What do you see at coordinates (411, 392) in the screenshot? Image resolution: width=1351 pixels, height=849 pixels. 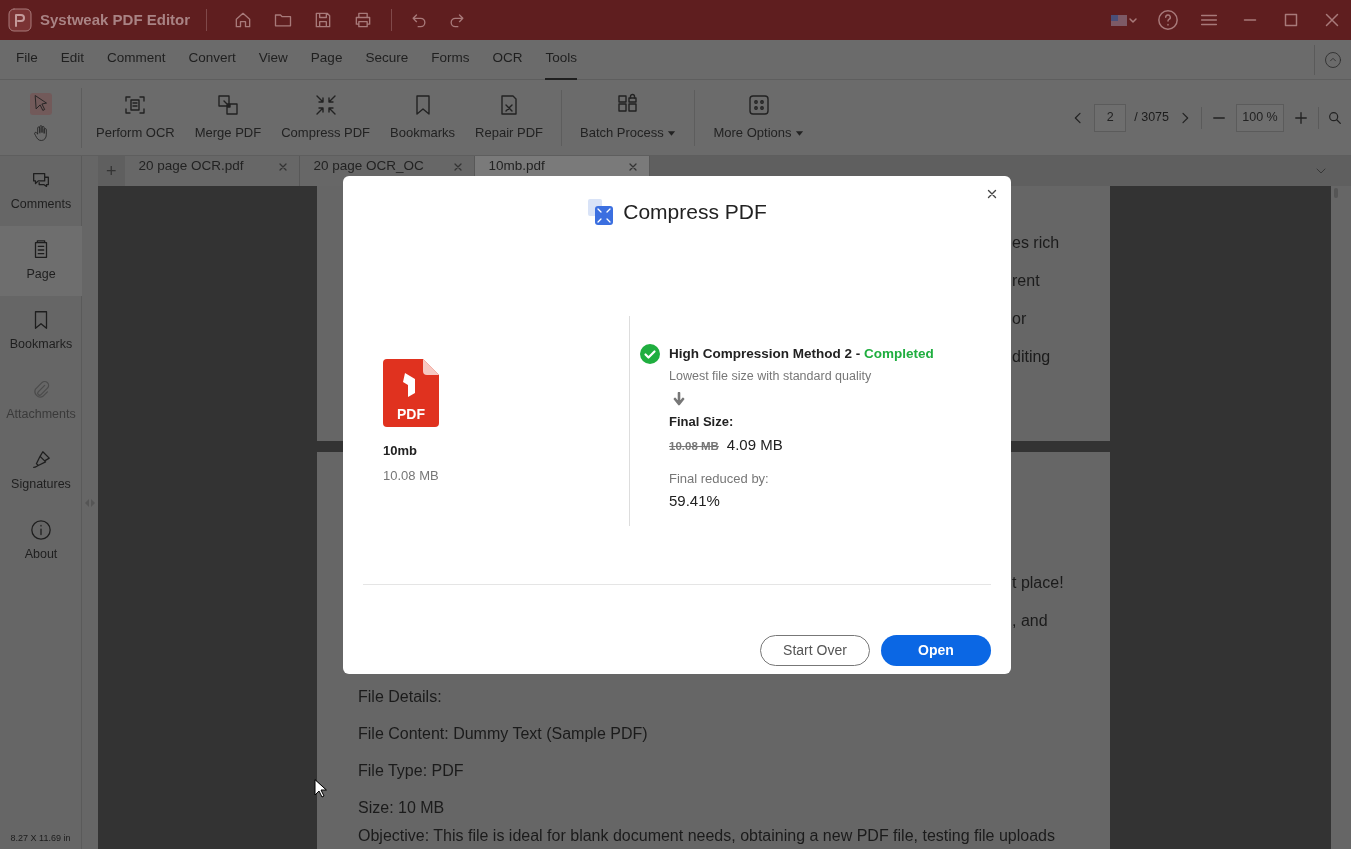 I see `pdf-file-icon` at bounding box center [411, 392].